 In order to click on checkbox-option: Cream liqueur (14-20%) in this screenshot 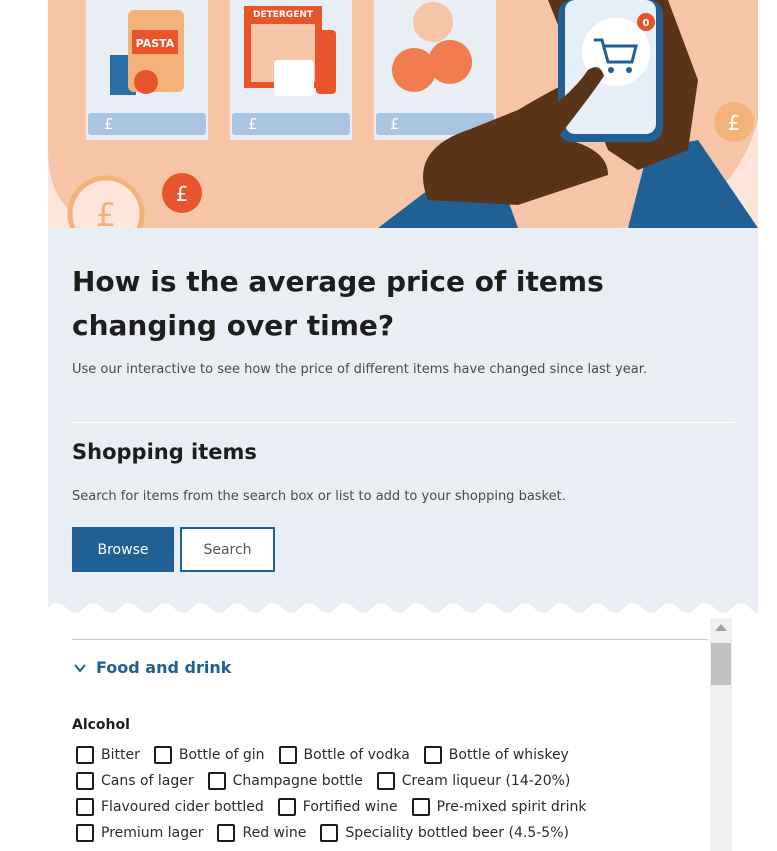, I will do `click(473, 781)`.